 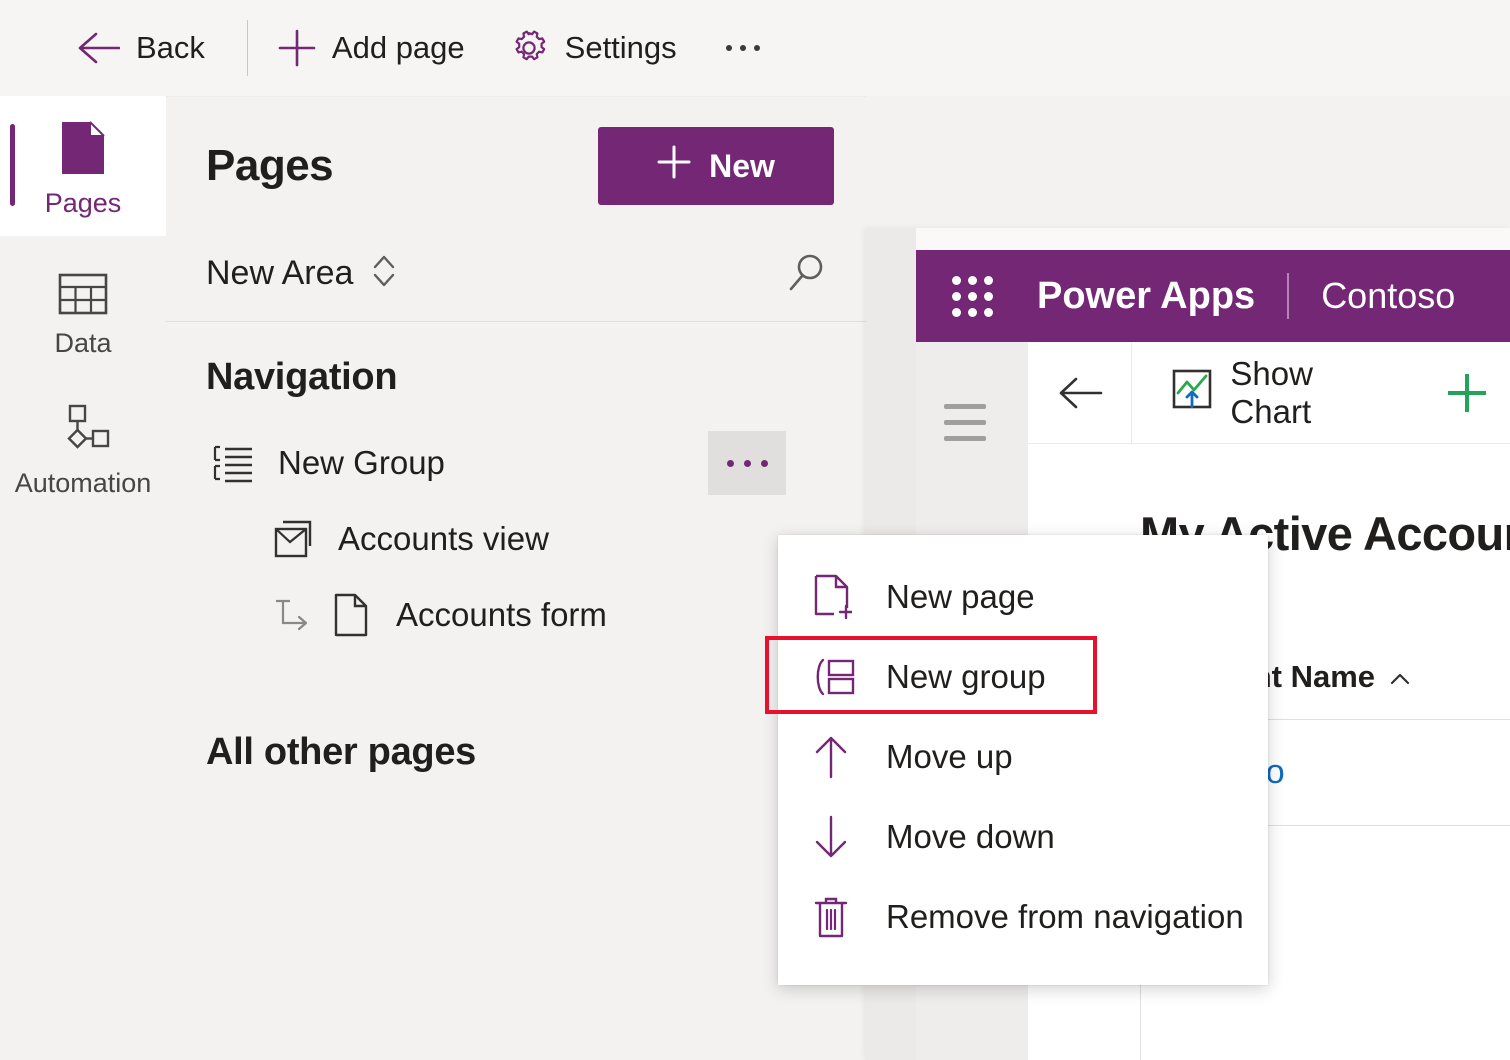 I want to click on all-other-pages-title: All other pages, so click(x=341, y=752).